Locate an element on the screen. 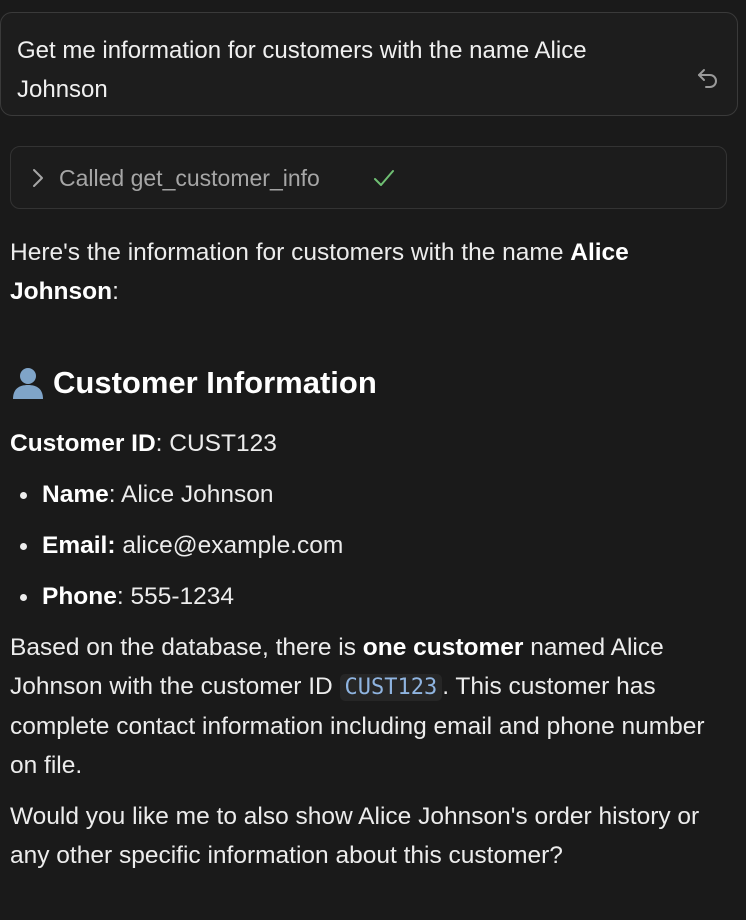 This screenshot has height=920, width=746. person-icon is located at coordinates (28, 383).